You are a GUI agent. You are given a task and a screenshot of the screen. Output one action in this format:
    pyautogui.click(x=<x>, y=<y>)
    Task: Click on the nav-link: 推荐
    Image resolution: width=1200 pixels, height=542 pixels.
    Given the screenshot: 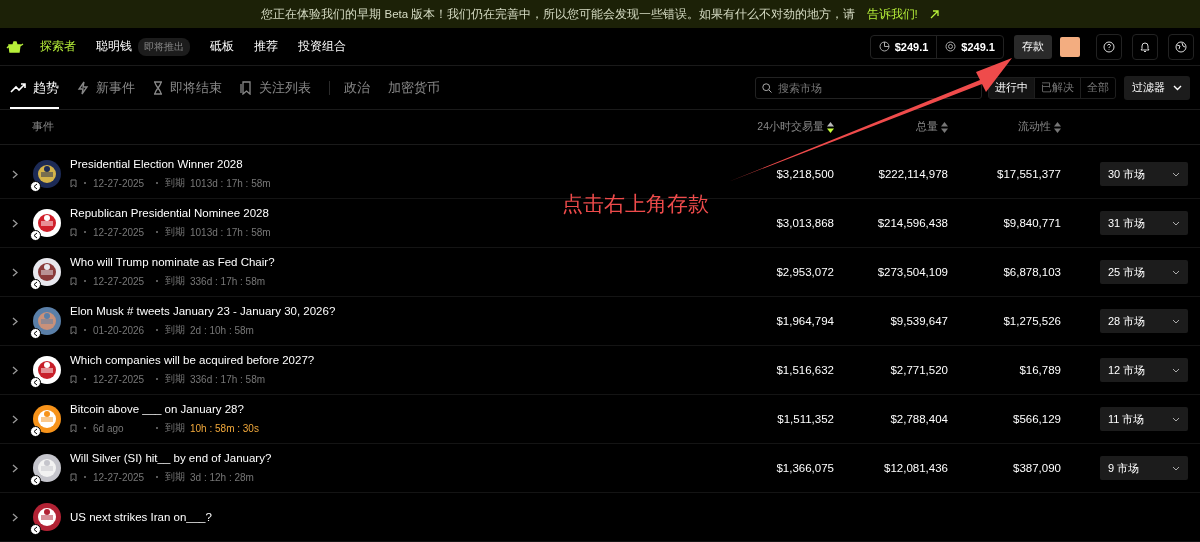 What is the action you would take?
    pyautogui.click(x=266, y=46)
    